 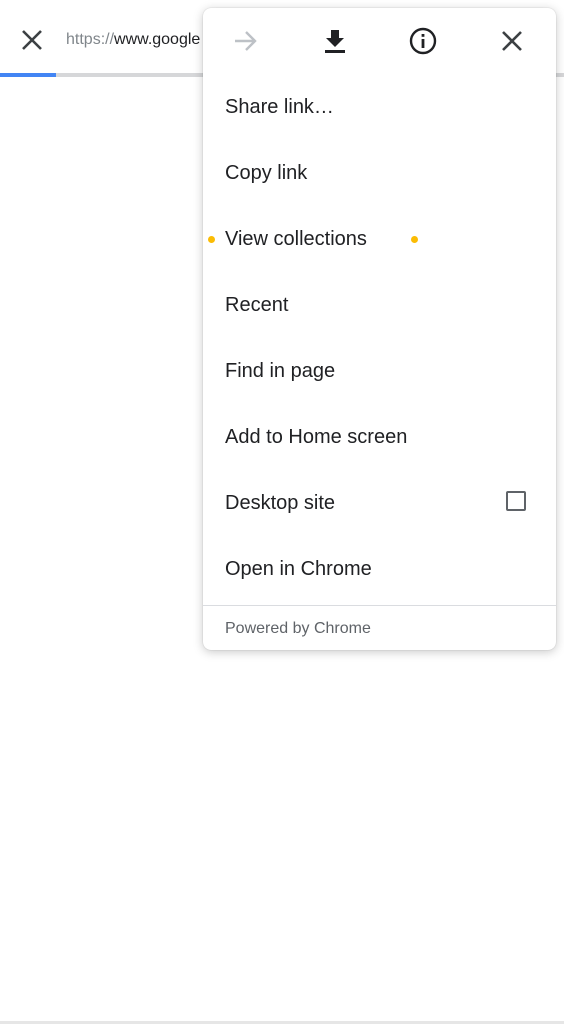 What do you see at coordinates (296, 239) in the screenshot?
I see `menu-item-label: View collections` at bounding box center [296, 239].